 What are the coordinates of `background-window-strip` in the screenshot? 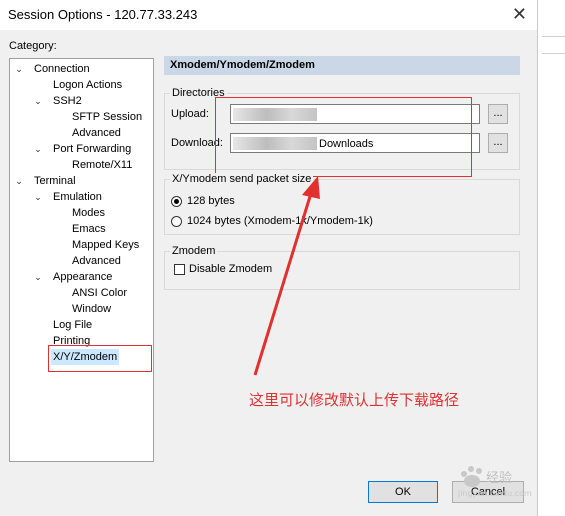 It's located at (551, 258).